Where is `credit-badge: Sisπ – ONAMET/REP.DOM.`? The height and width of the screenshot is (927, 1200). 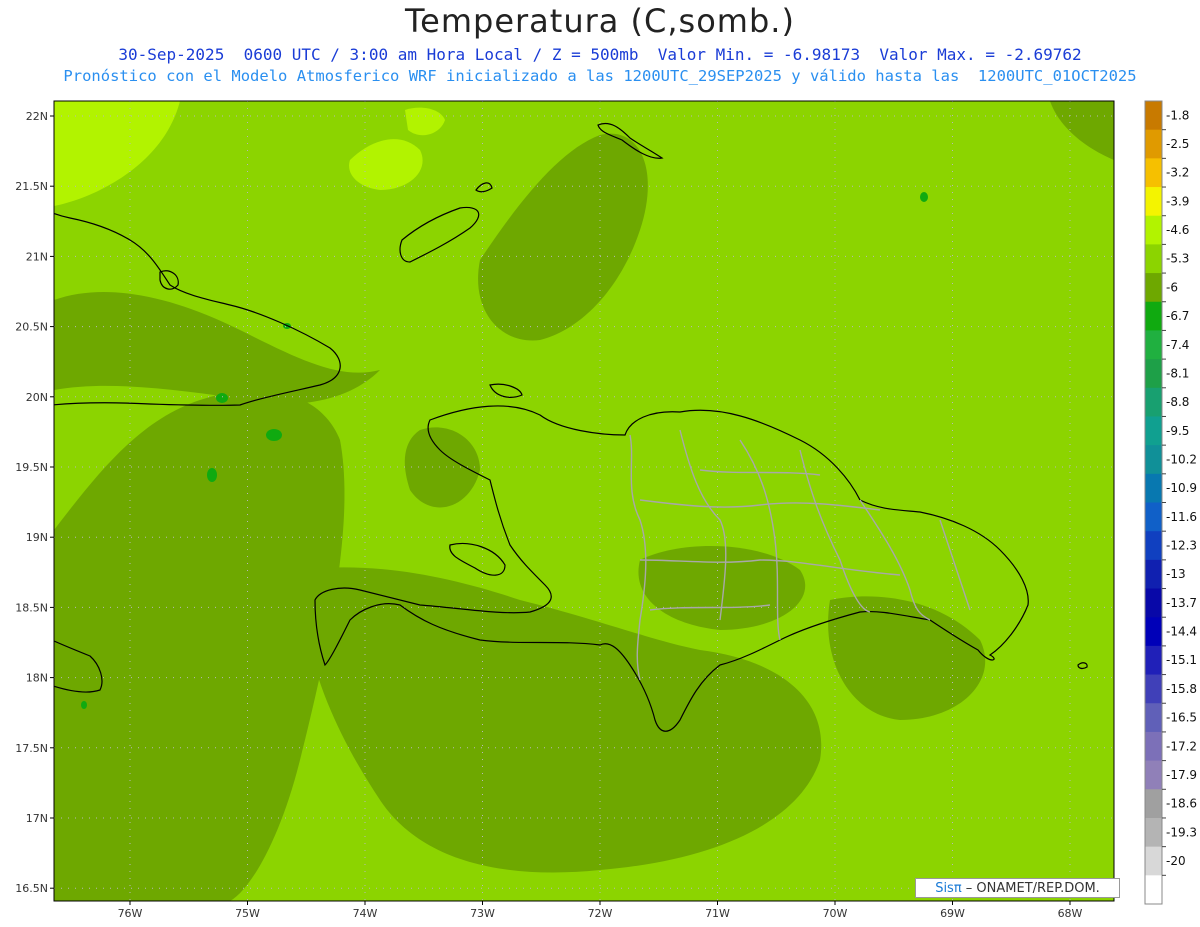 credit-badge: Sisπ – ONAMET/REP.DOM. is located at coordinates (1017, 888).